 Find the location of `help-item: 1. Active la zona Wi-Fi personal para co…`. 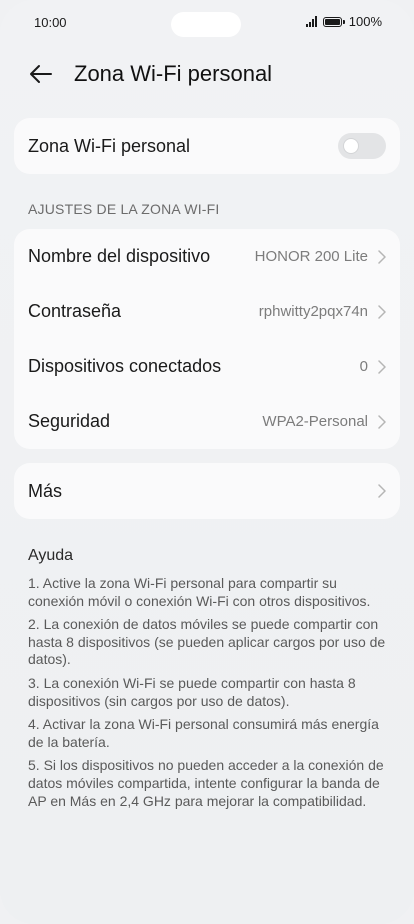

help-item: 1. Active la zona Wi-Fi personal para co… is located at coordinates (199, 592).